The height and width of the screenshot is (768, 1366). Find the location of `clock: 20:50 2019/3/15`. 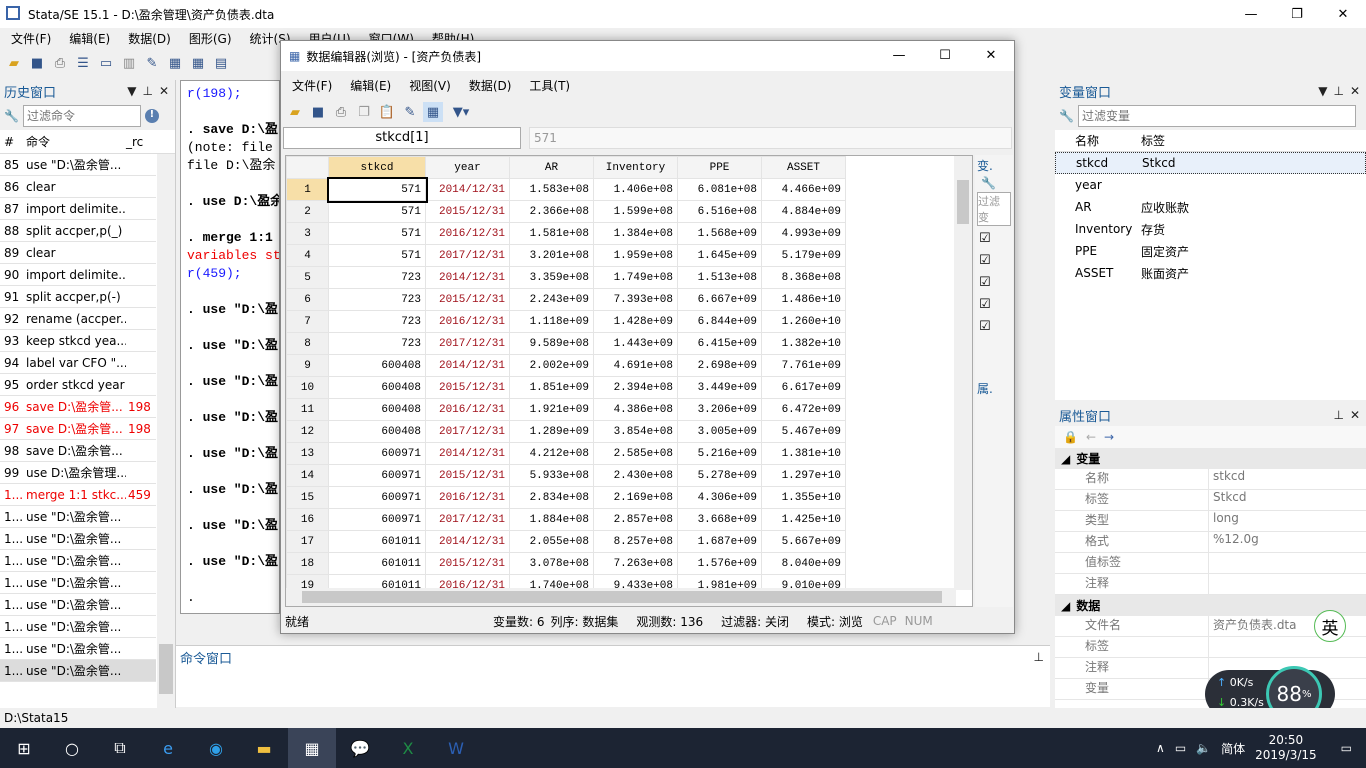

clock: 20:50 2019/3/15 is located at coordinates (1286, 748).